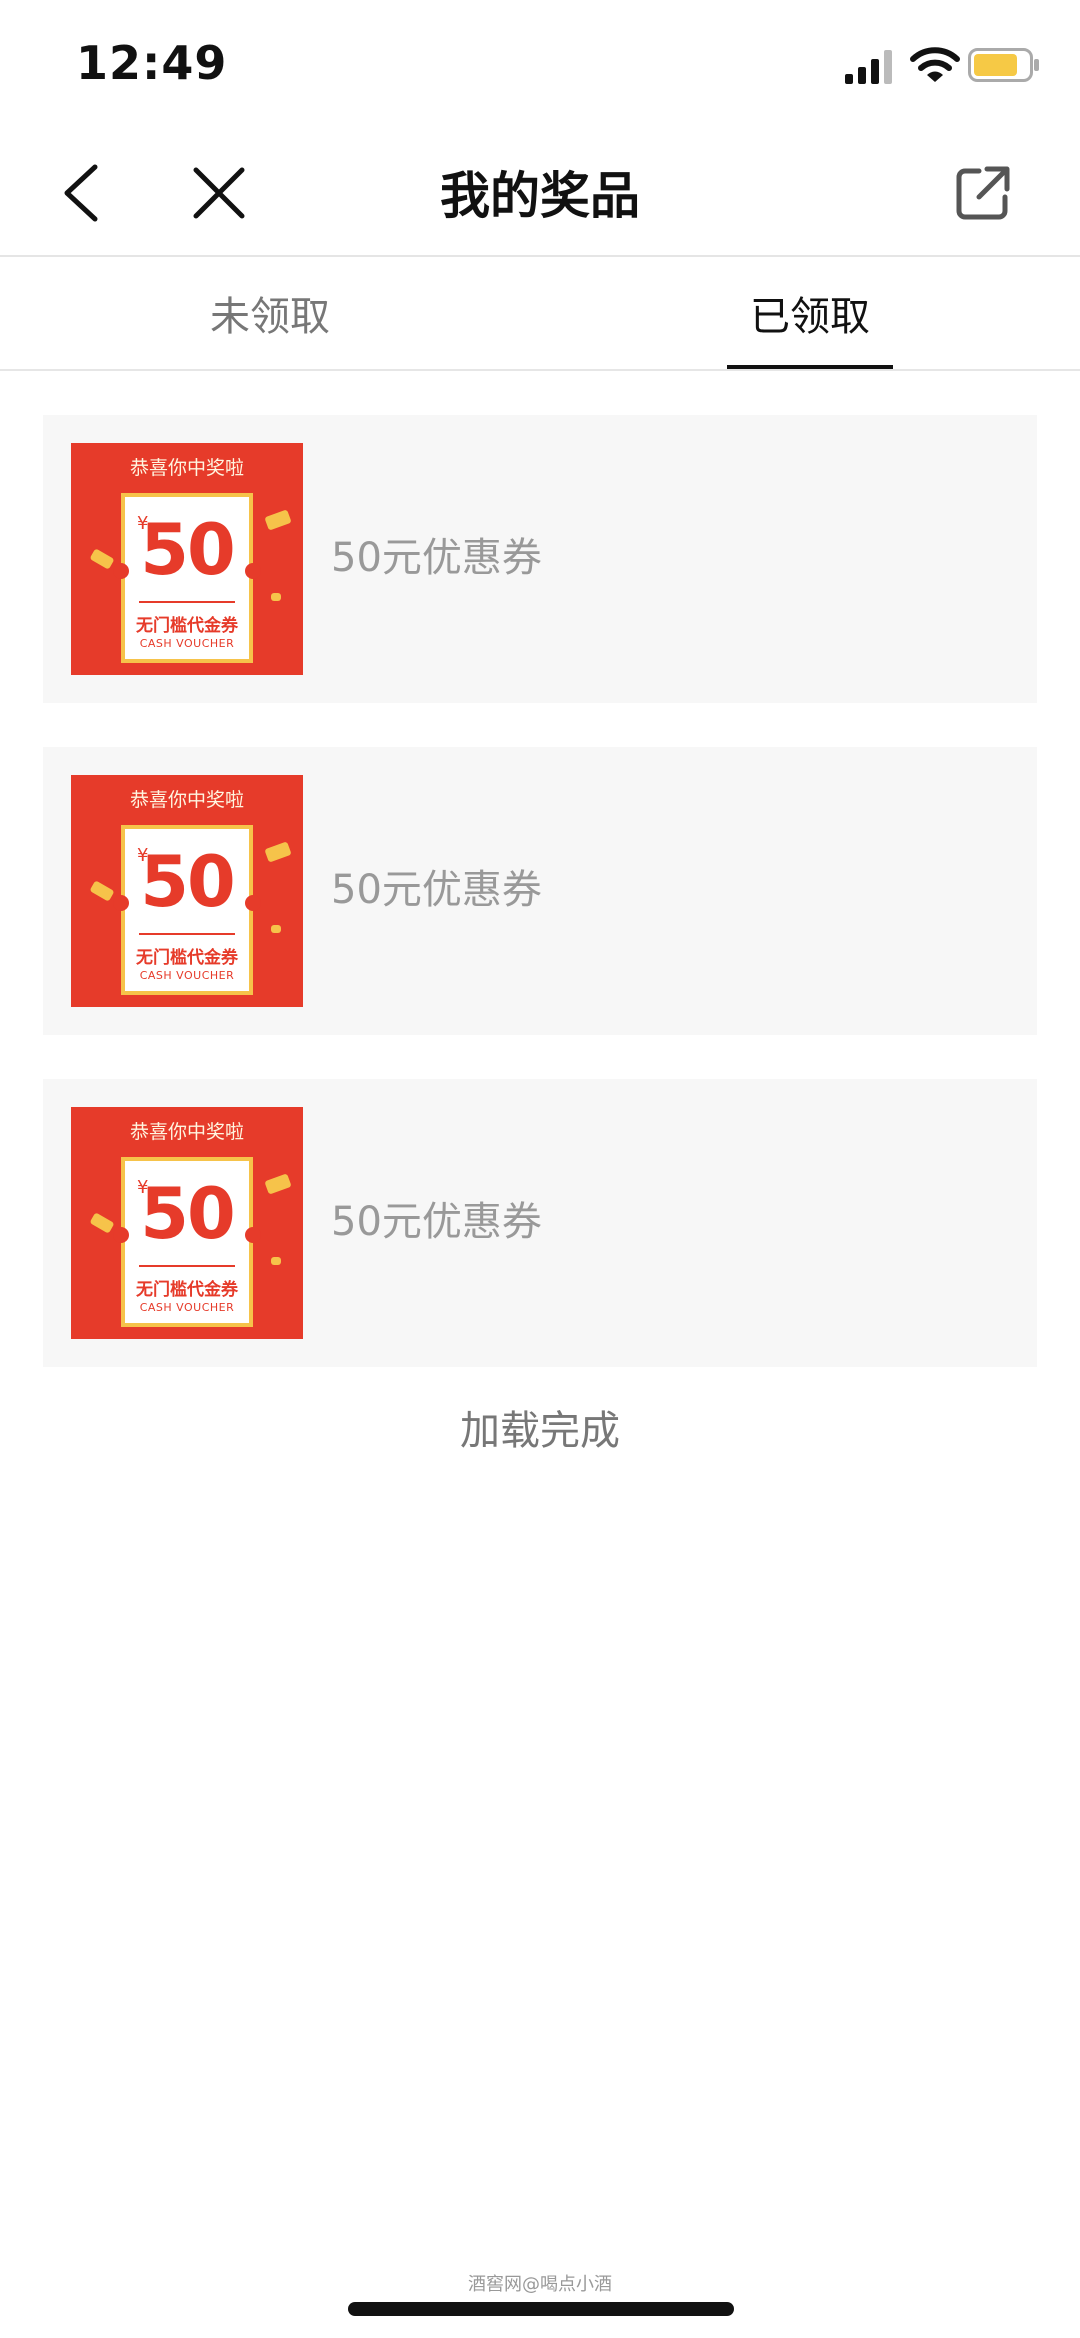 This screenshot has width=1080, height=2338. I want to click on tab-bar: 未领取 已领取, so click(540, 314).